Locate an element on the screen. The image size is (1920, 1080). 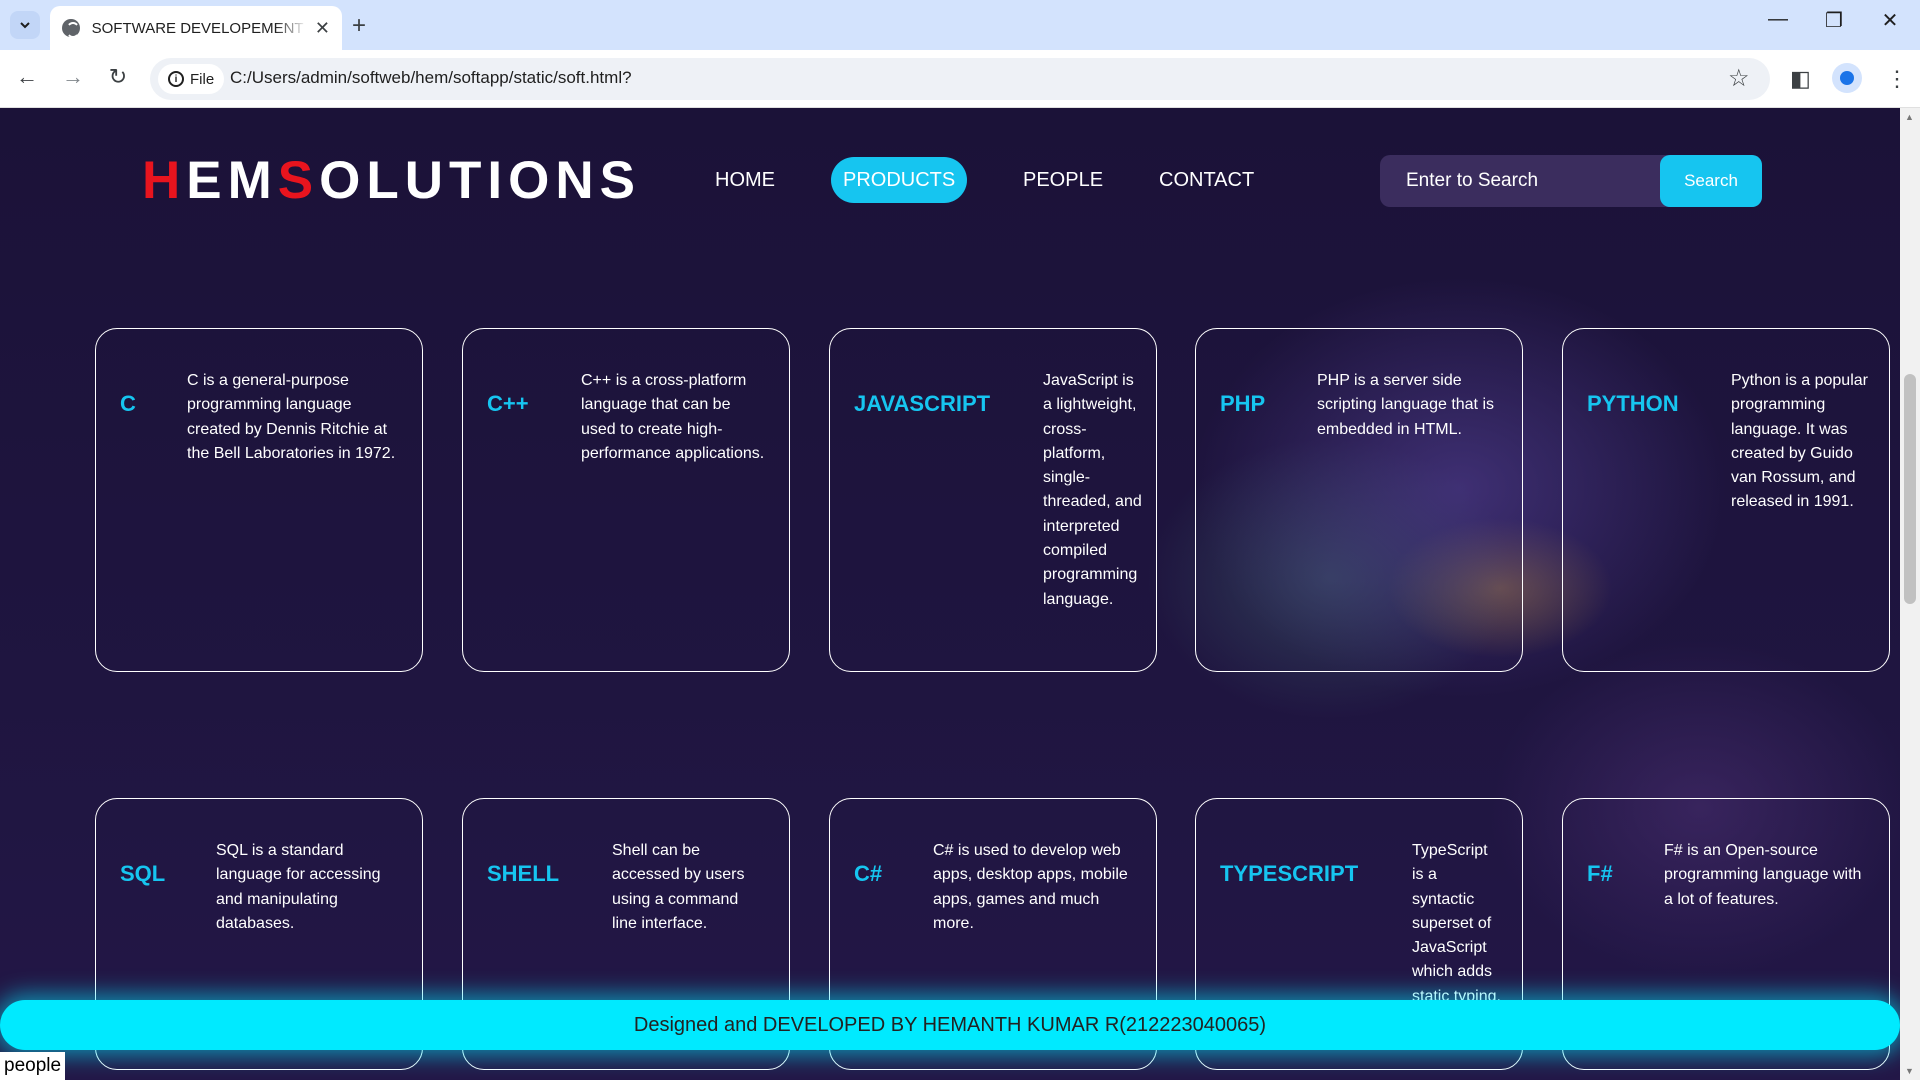
browser-tab: SOFTWARE DEVELOPEMENT C ✕ is located at coordinates (196, 28).